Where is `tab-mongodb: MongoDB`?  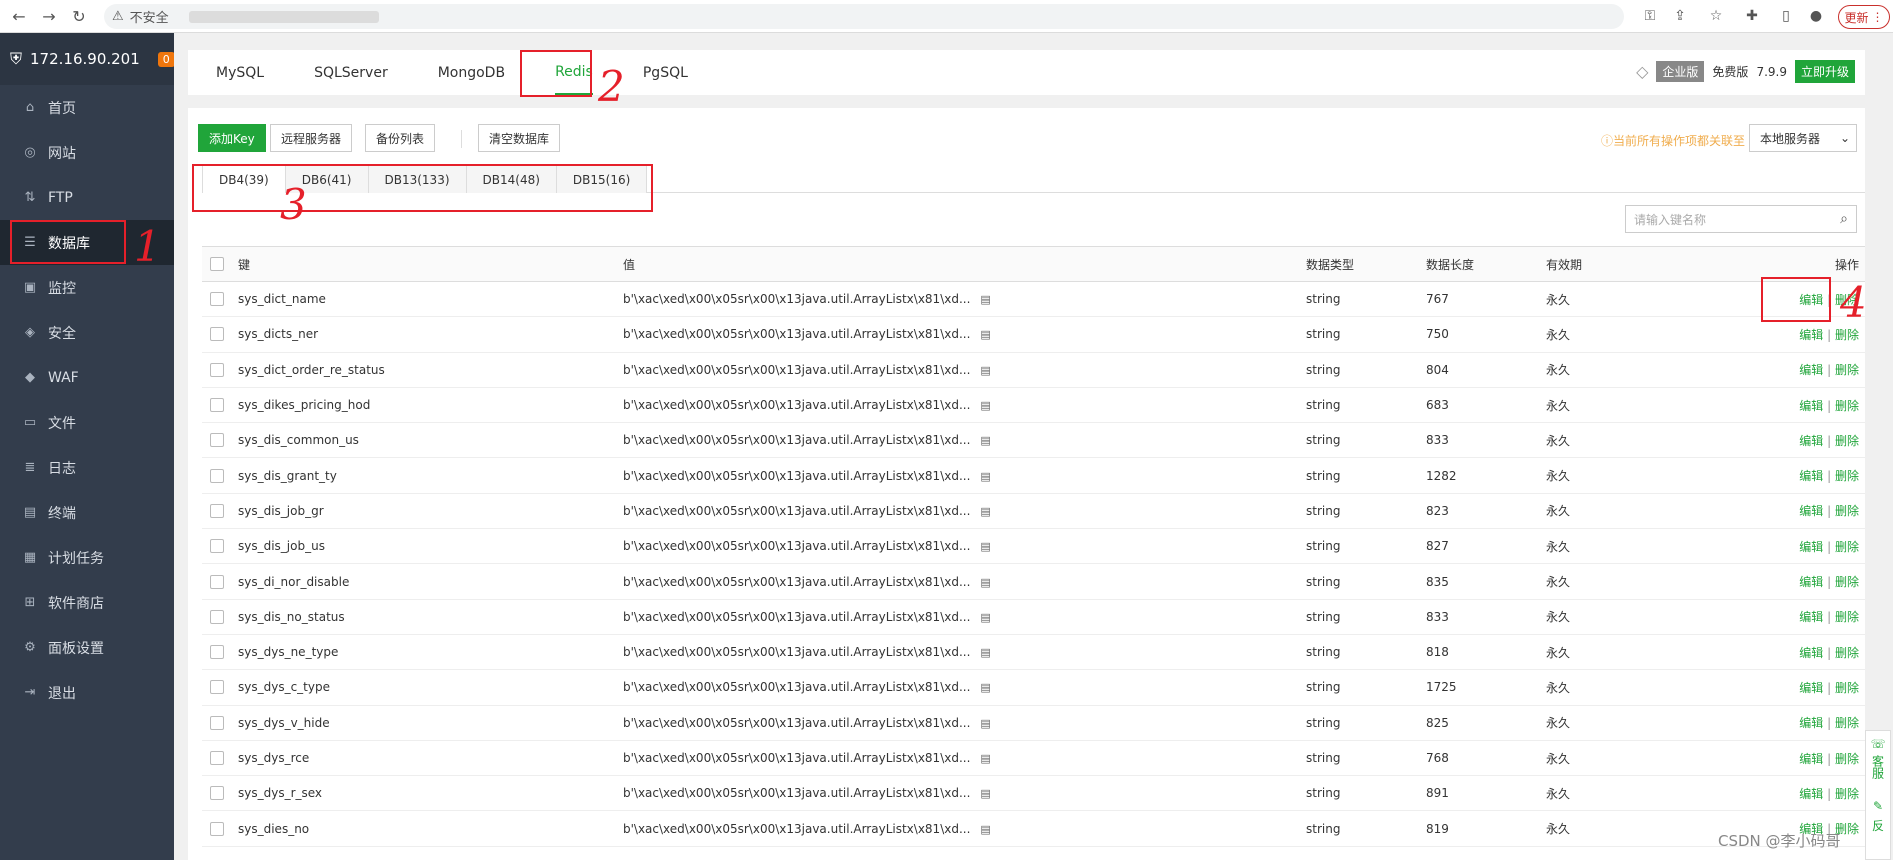
tab-mongodb: MongoDB is located at coordinates (471, 72).